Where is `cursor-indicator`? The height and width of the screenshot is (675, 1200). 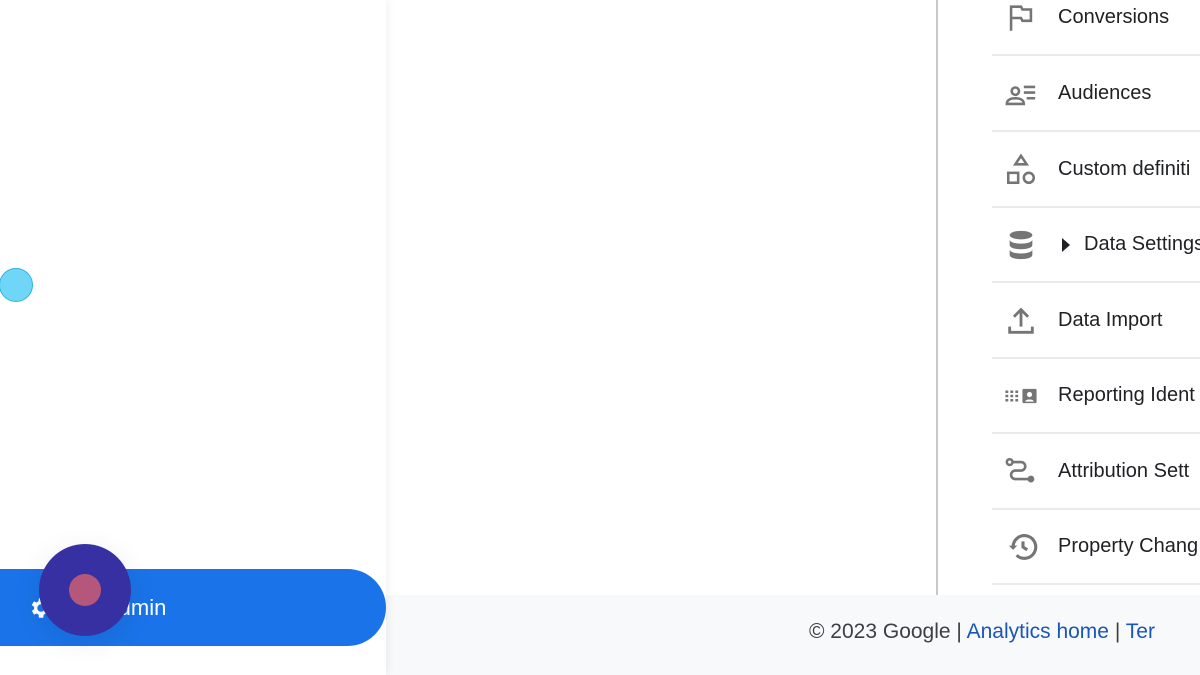 cursor-indicator is located at coordinates (16, 285).